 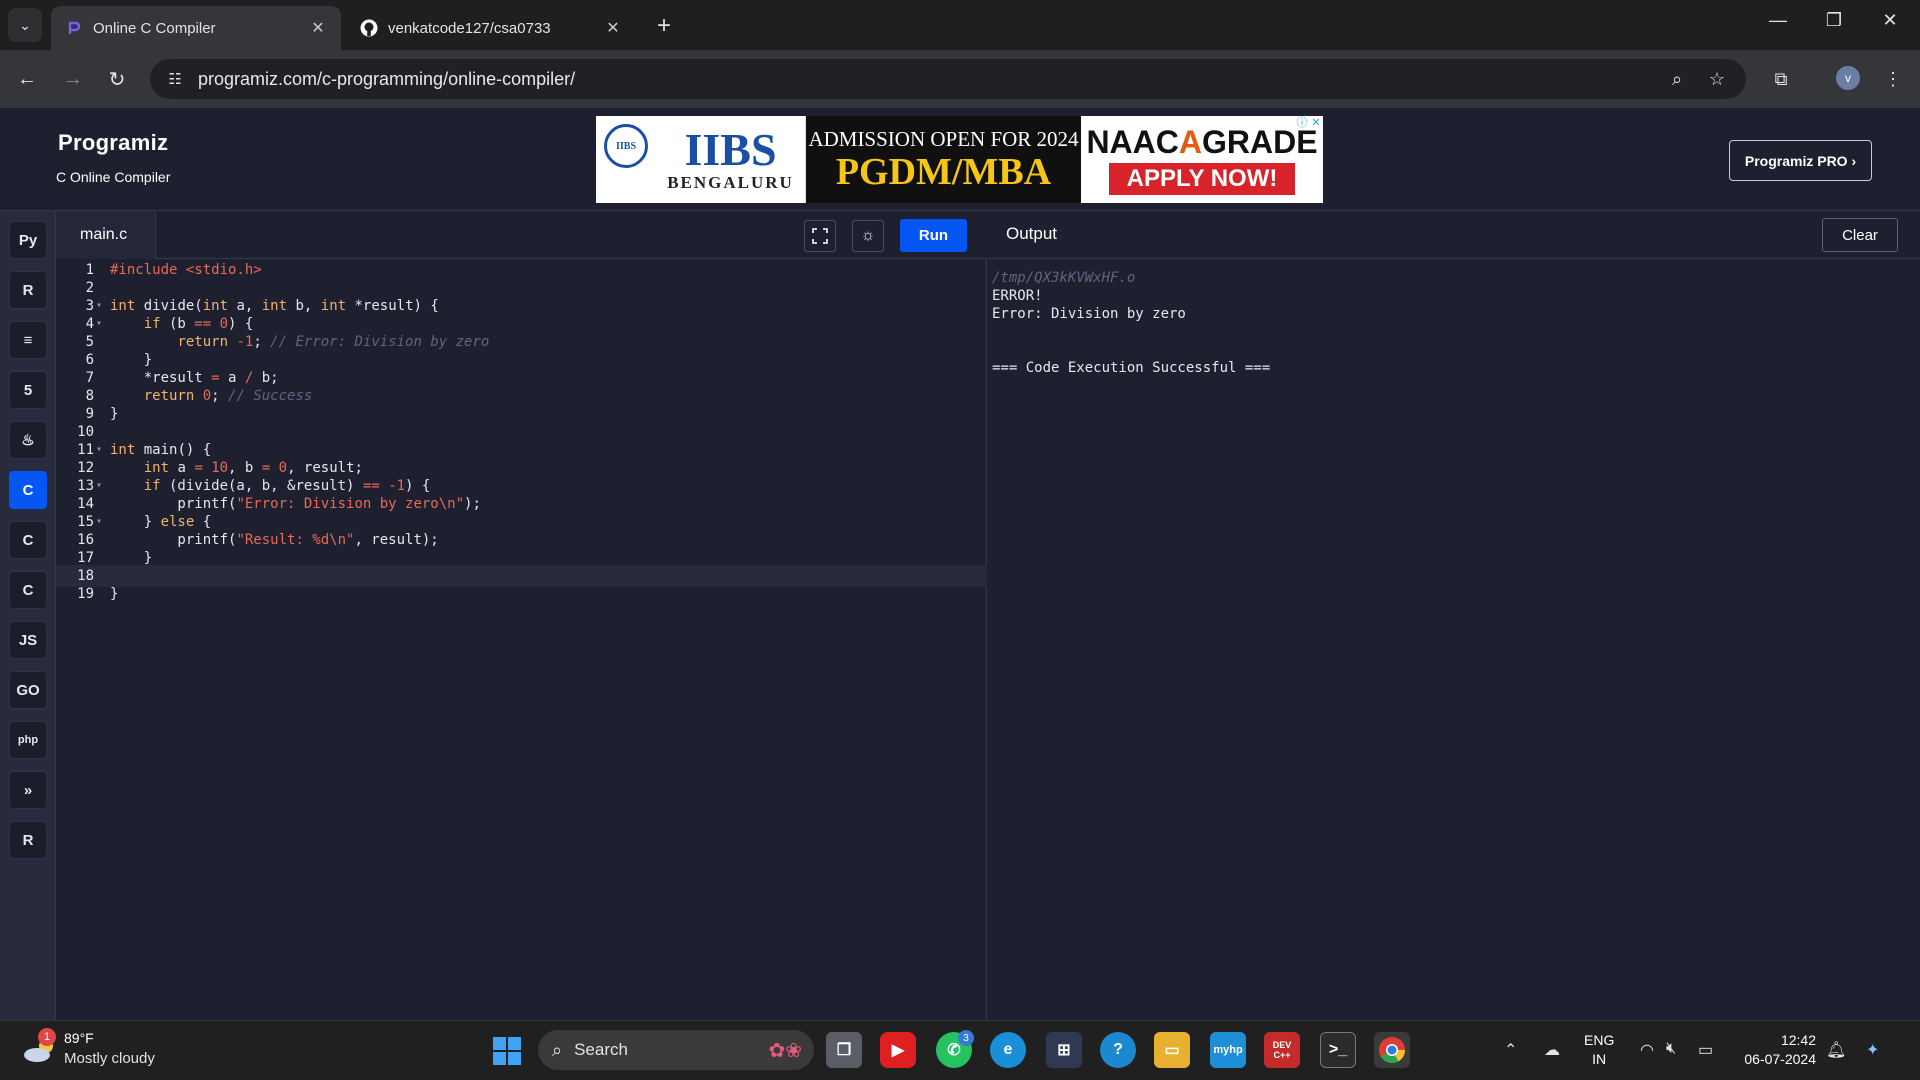 I want to click on fullscreen-button, so click(x=820, y=236).